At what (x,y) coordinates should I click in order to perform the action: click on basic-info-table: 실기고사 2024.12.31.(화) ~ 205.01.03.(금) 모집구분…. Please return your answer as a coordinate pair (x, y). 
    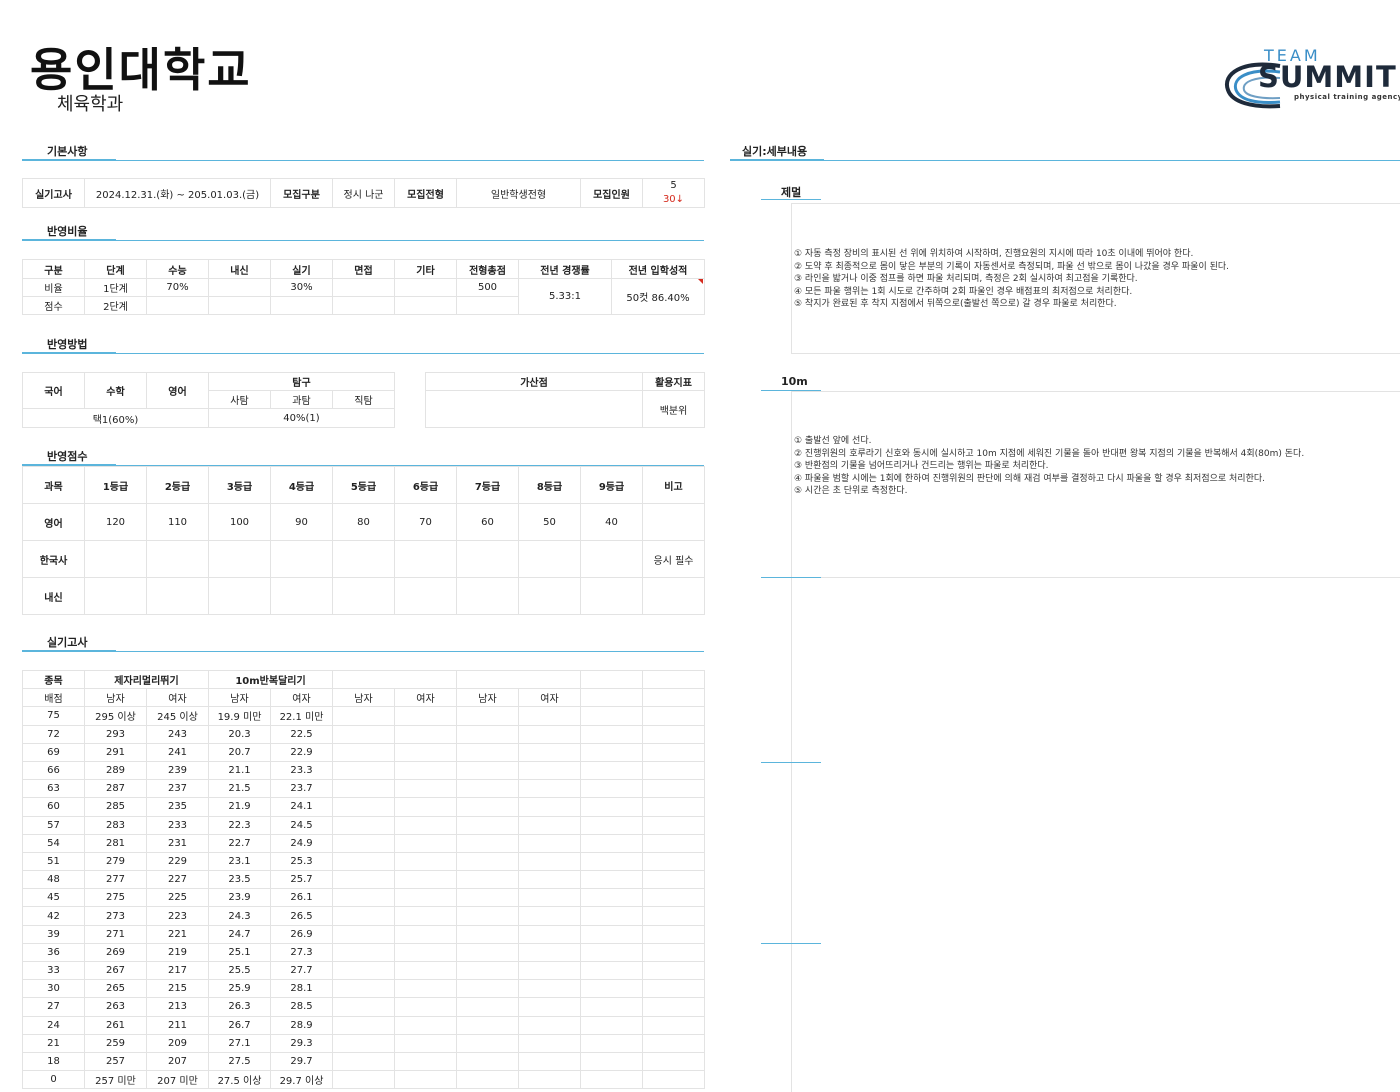
    Looking at the image, I should click on (363, 193).